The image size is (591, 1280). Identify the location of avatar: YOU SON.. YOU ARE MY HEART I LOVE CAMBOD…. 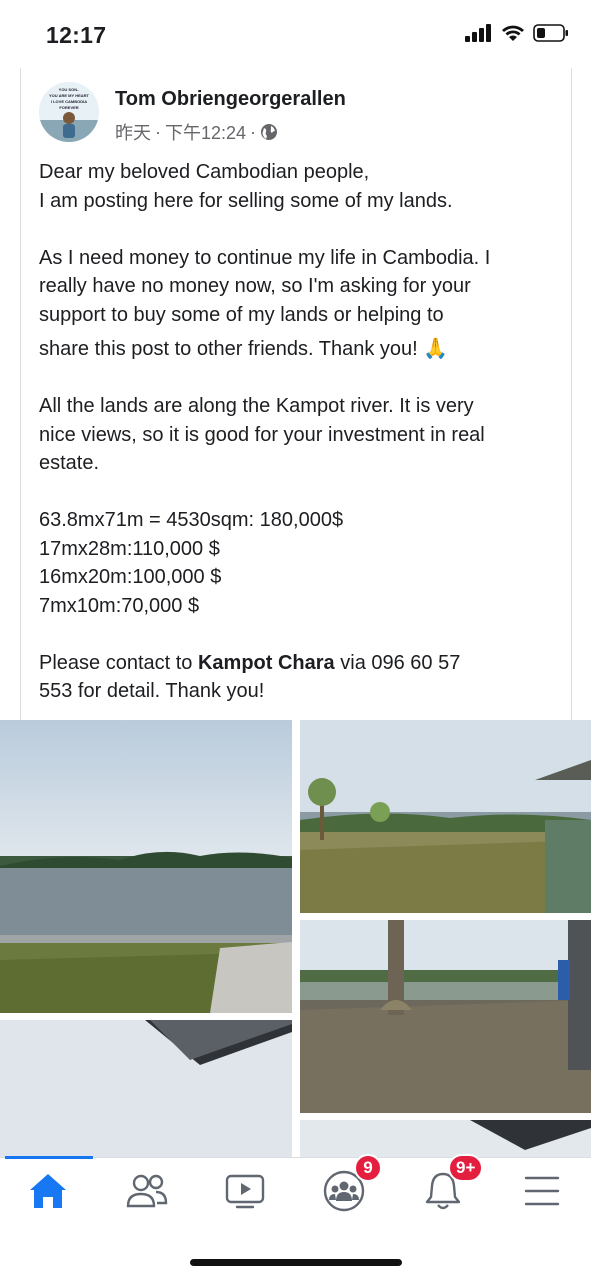
(69, 112).